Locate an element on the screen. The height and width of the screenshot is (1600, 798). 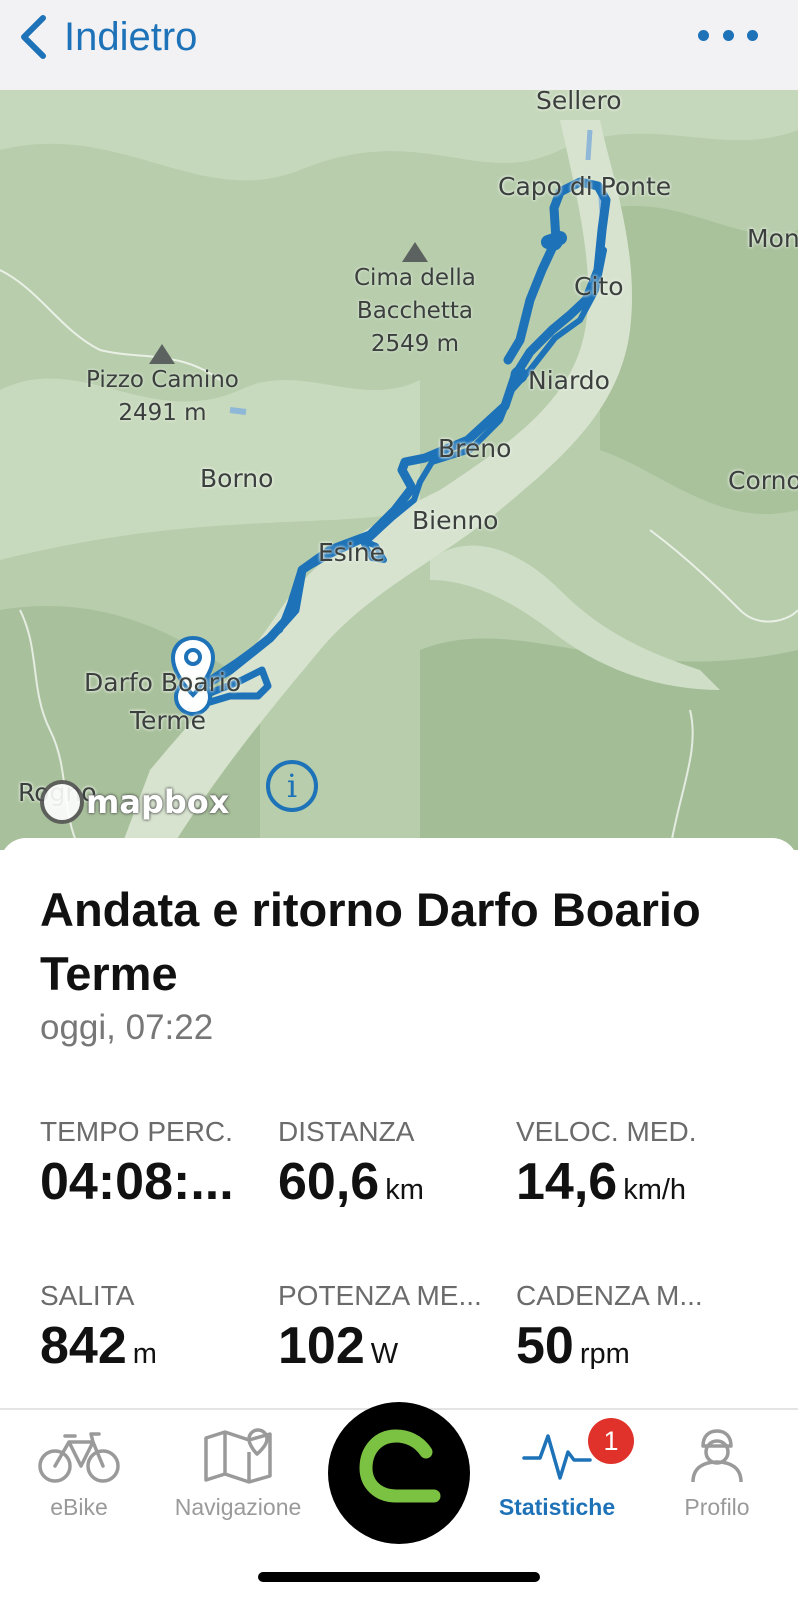
tab-navigation: Navigazione is located at coordinates (238, 1474).